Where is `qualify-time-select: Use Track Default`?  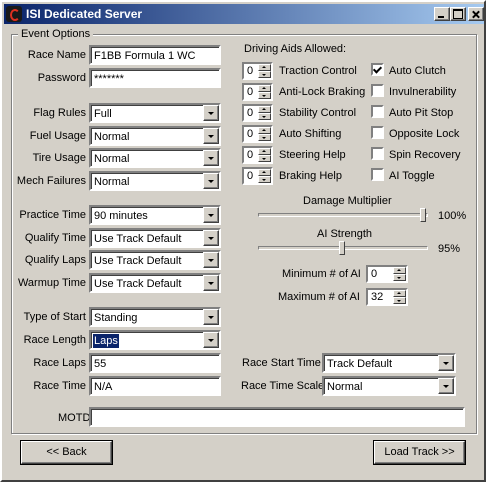 qualify-time-select: Use Track Default is located at coordinates (155, 238).